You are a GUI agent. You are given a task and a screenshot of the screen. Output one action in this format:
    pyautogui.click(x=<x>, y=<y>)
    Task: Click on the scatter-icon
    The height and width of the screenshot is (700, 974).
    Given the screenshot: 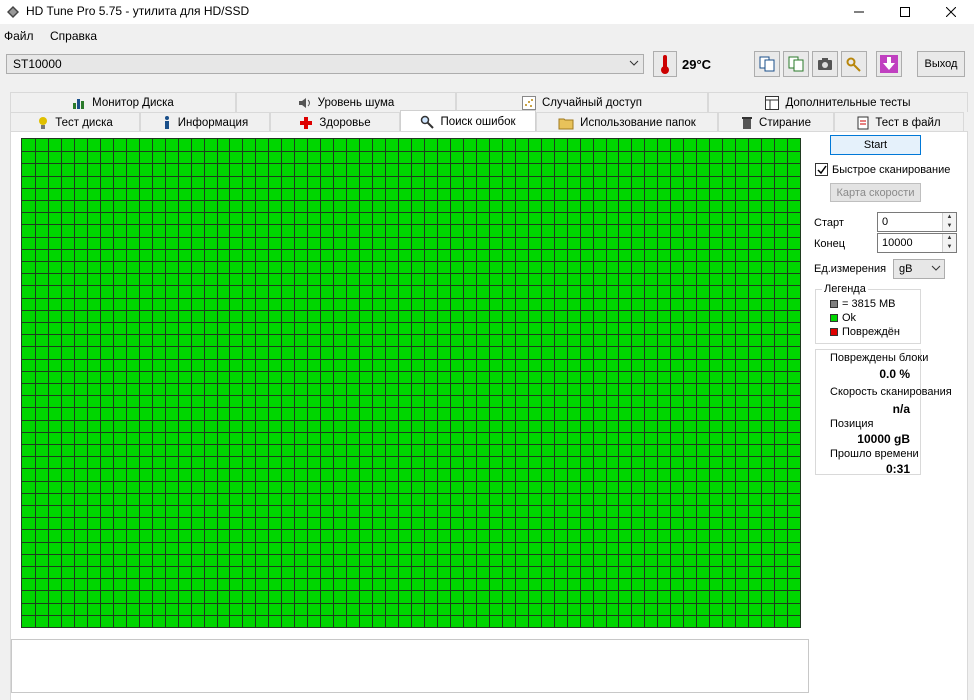 What is the action you would take?
    pyautogui.click(x=528, y=102)
    